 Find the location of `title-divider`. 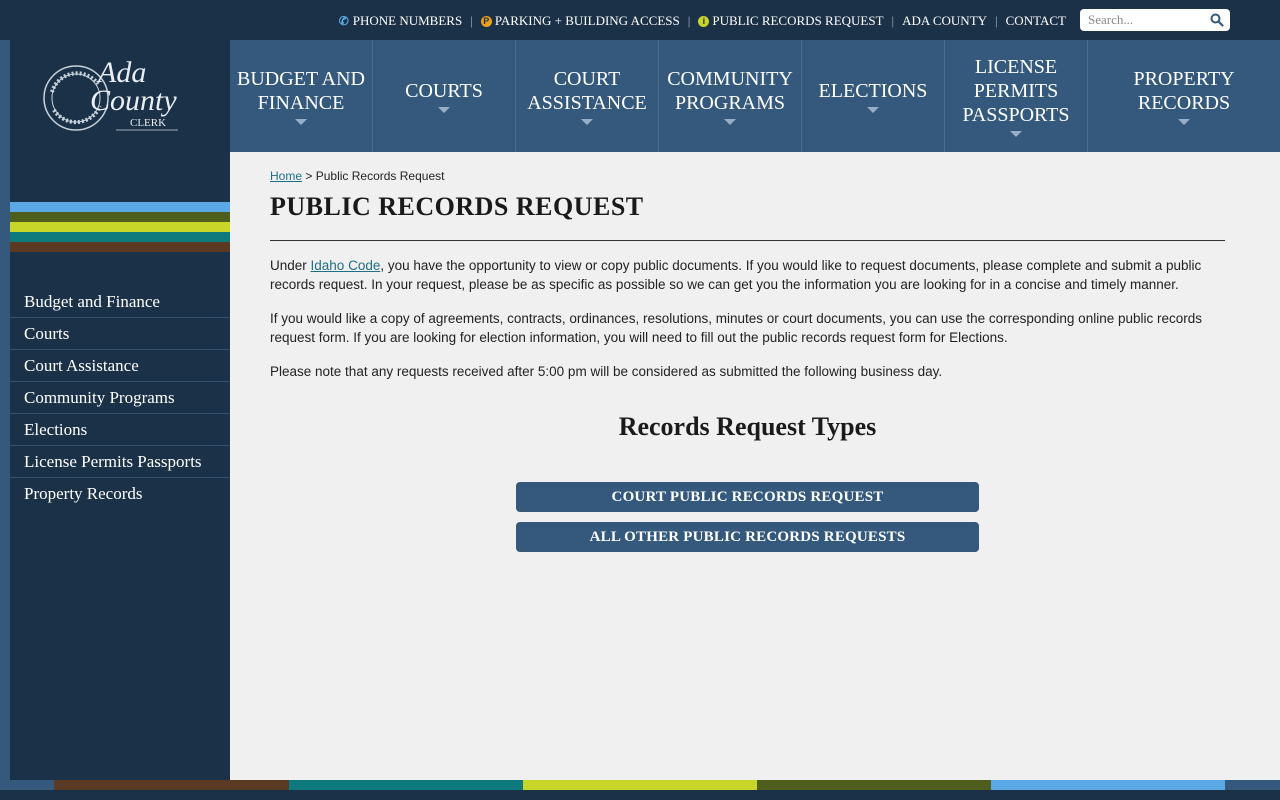

title-divider is located at coordinates (747, 240).